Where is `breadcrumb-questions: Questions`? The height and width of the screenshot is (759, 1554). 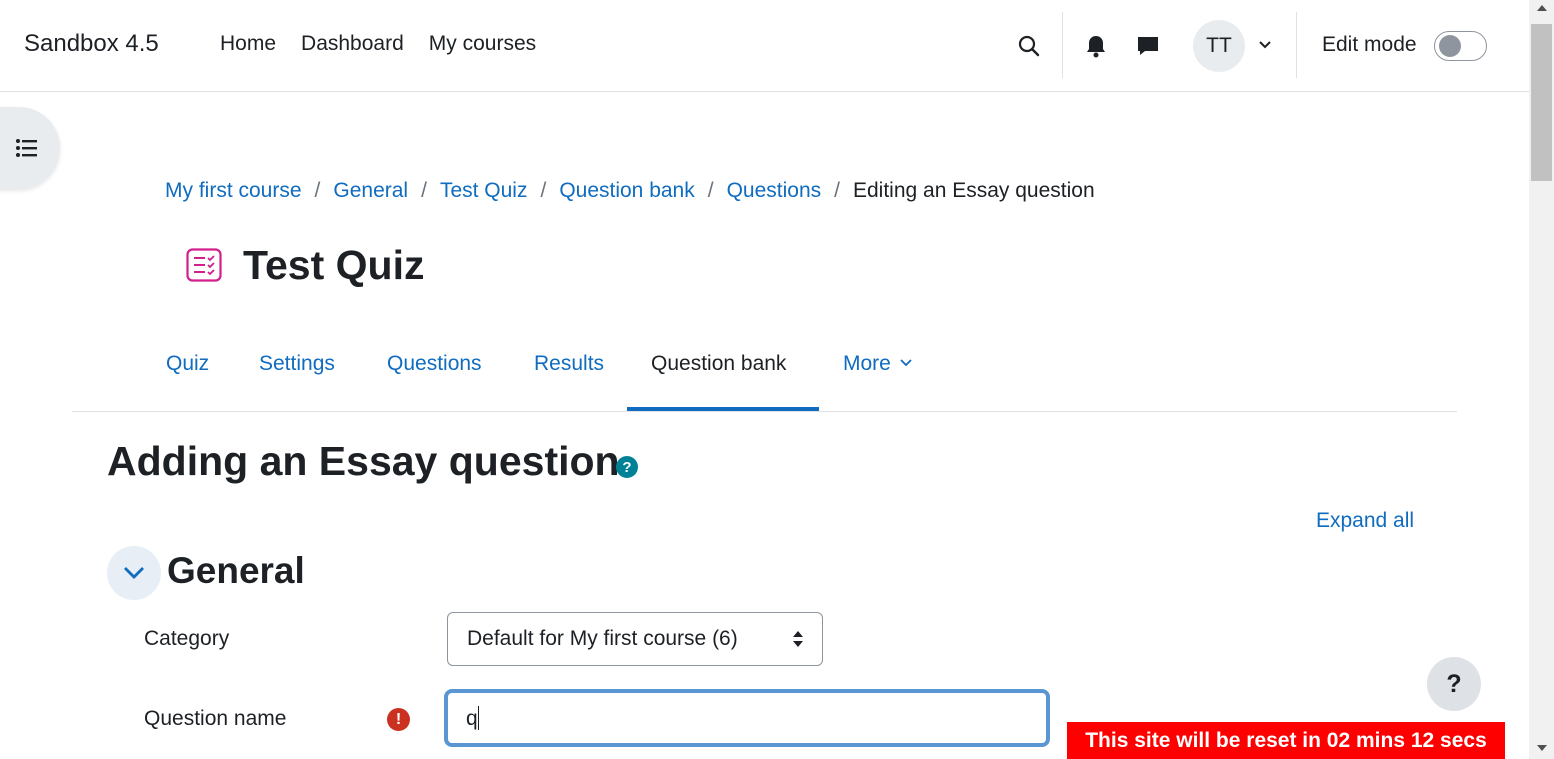 breadcrumb-questions: Questions is located at coordinates (774, 191).